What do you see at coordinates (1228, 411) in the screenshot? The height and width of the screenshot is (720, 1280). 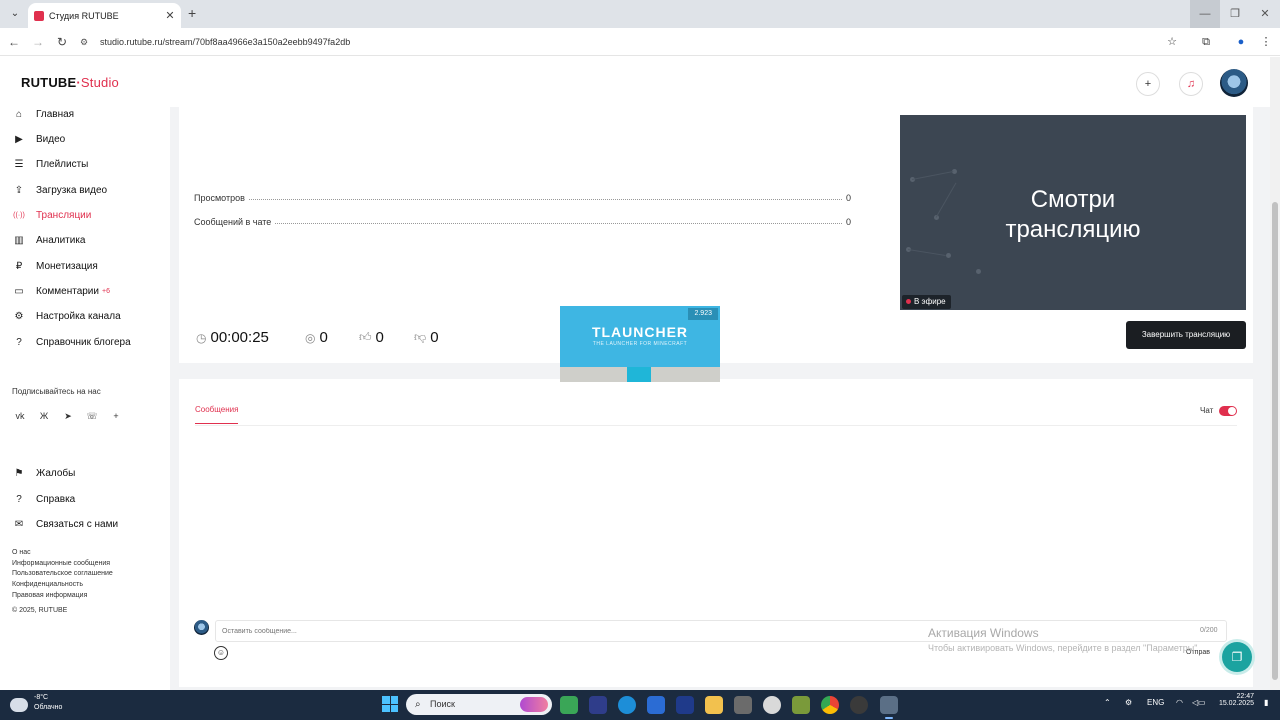 I see `chat-toggle` at bounding box center [1228, 411].